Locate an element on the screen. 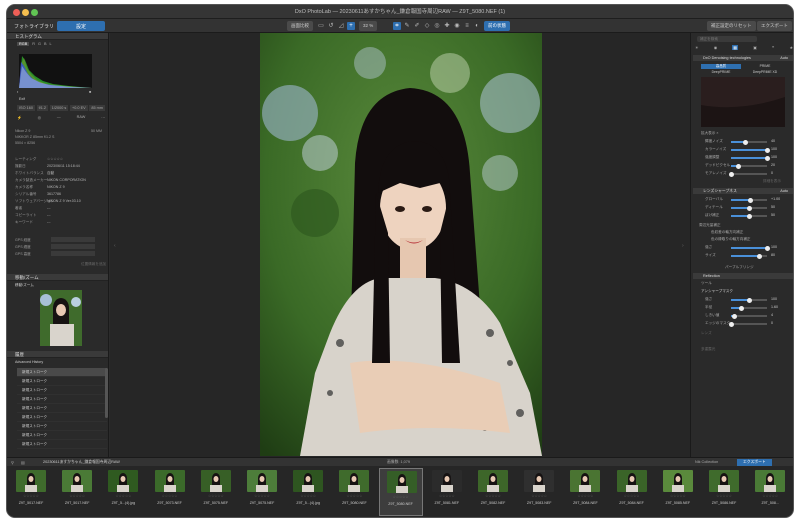  denoise-preview-window is located at coordinates (743, 102).